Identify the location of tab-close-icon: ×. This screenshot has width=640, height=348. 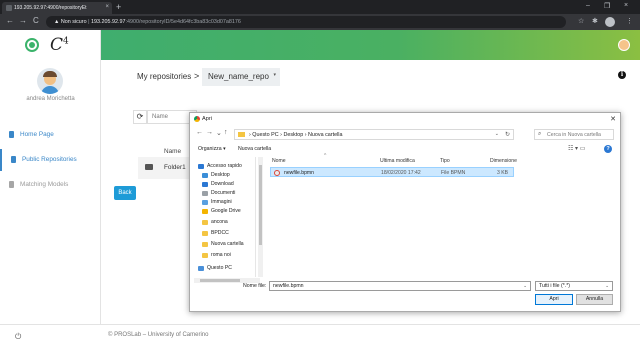
(107, 7).